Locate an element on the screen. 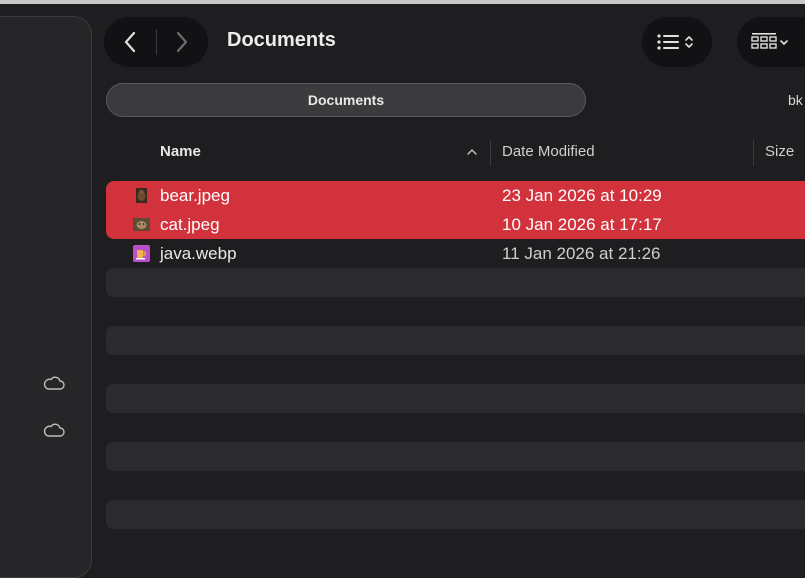 This screenshot has height=578, width=805. webp-thumbnail-icon is located at coordinates (141, 253).